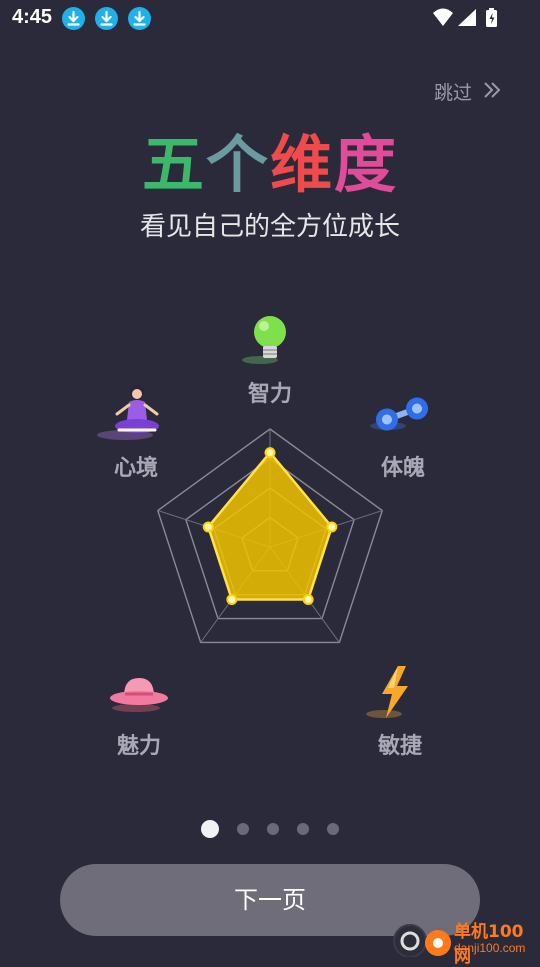 This screenshot has height=967, width=540. I want to click on title-char: 维, so click(302, 164).